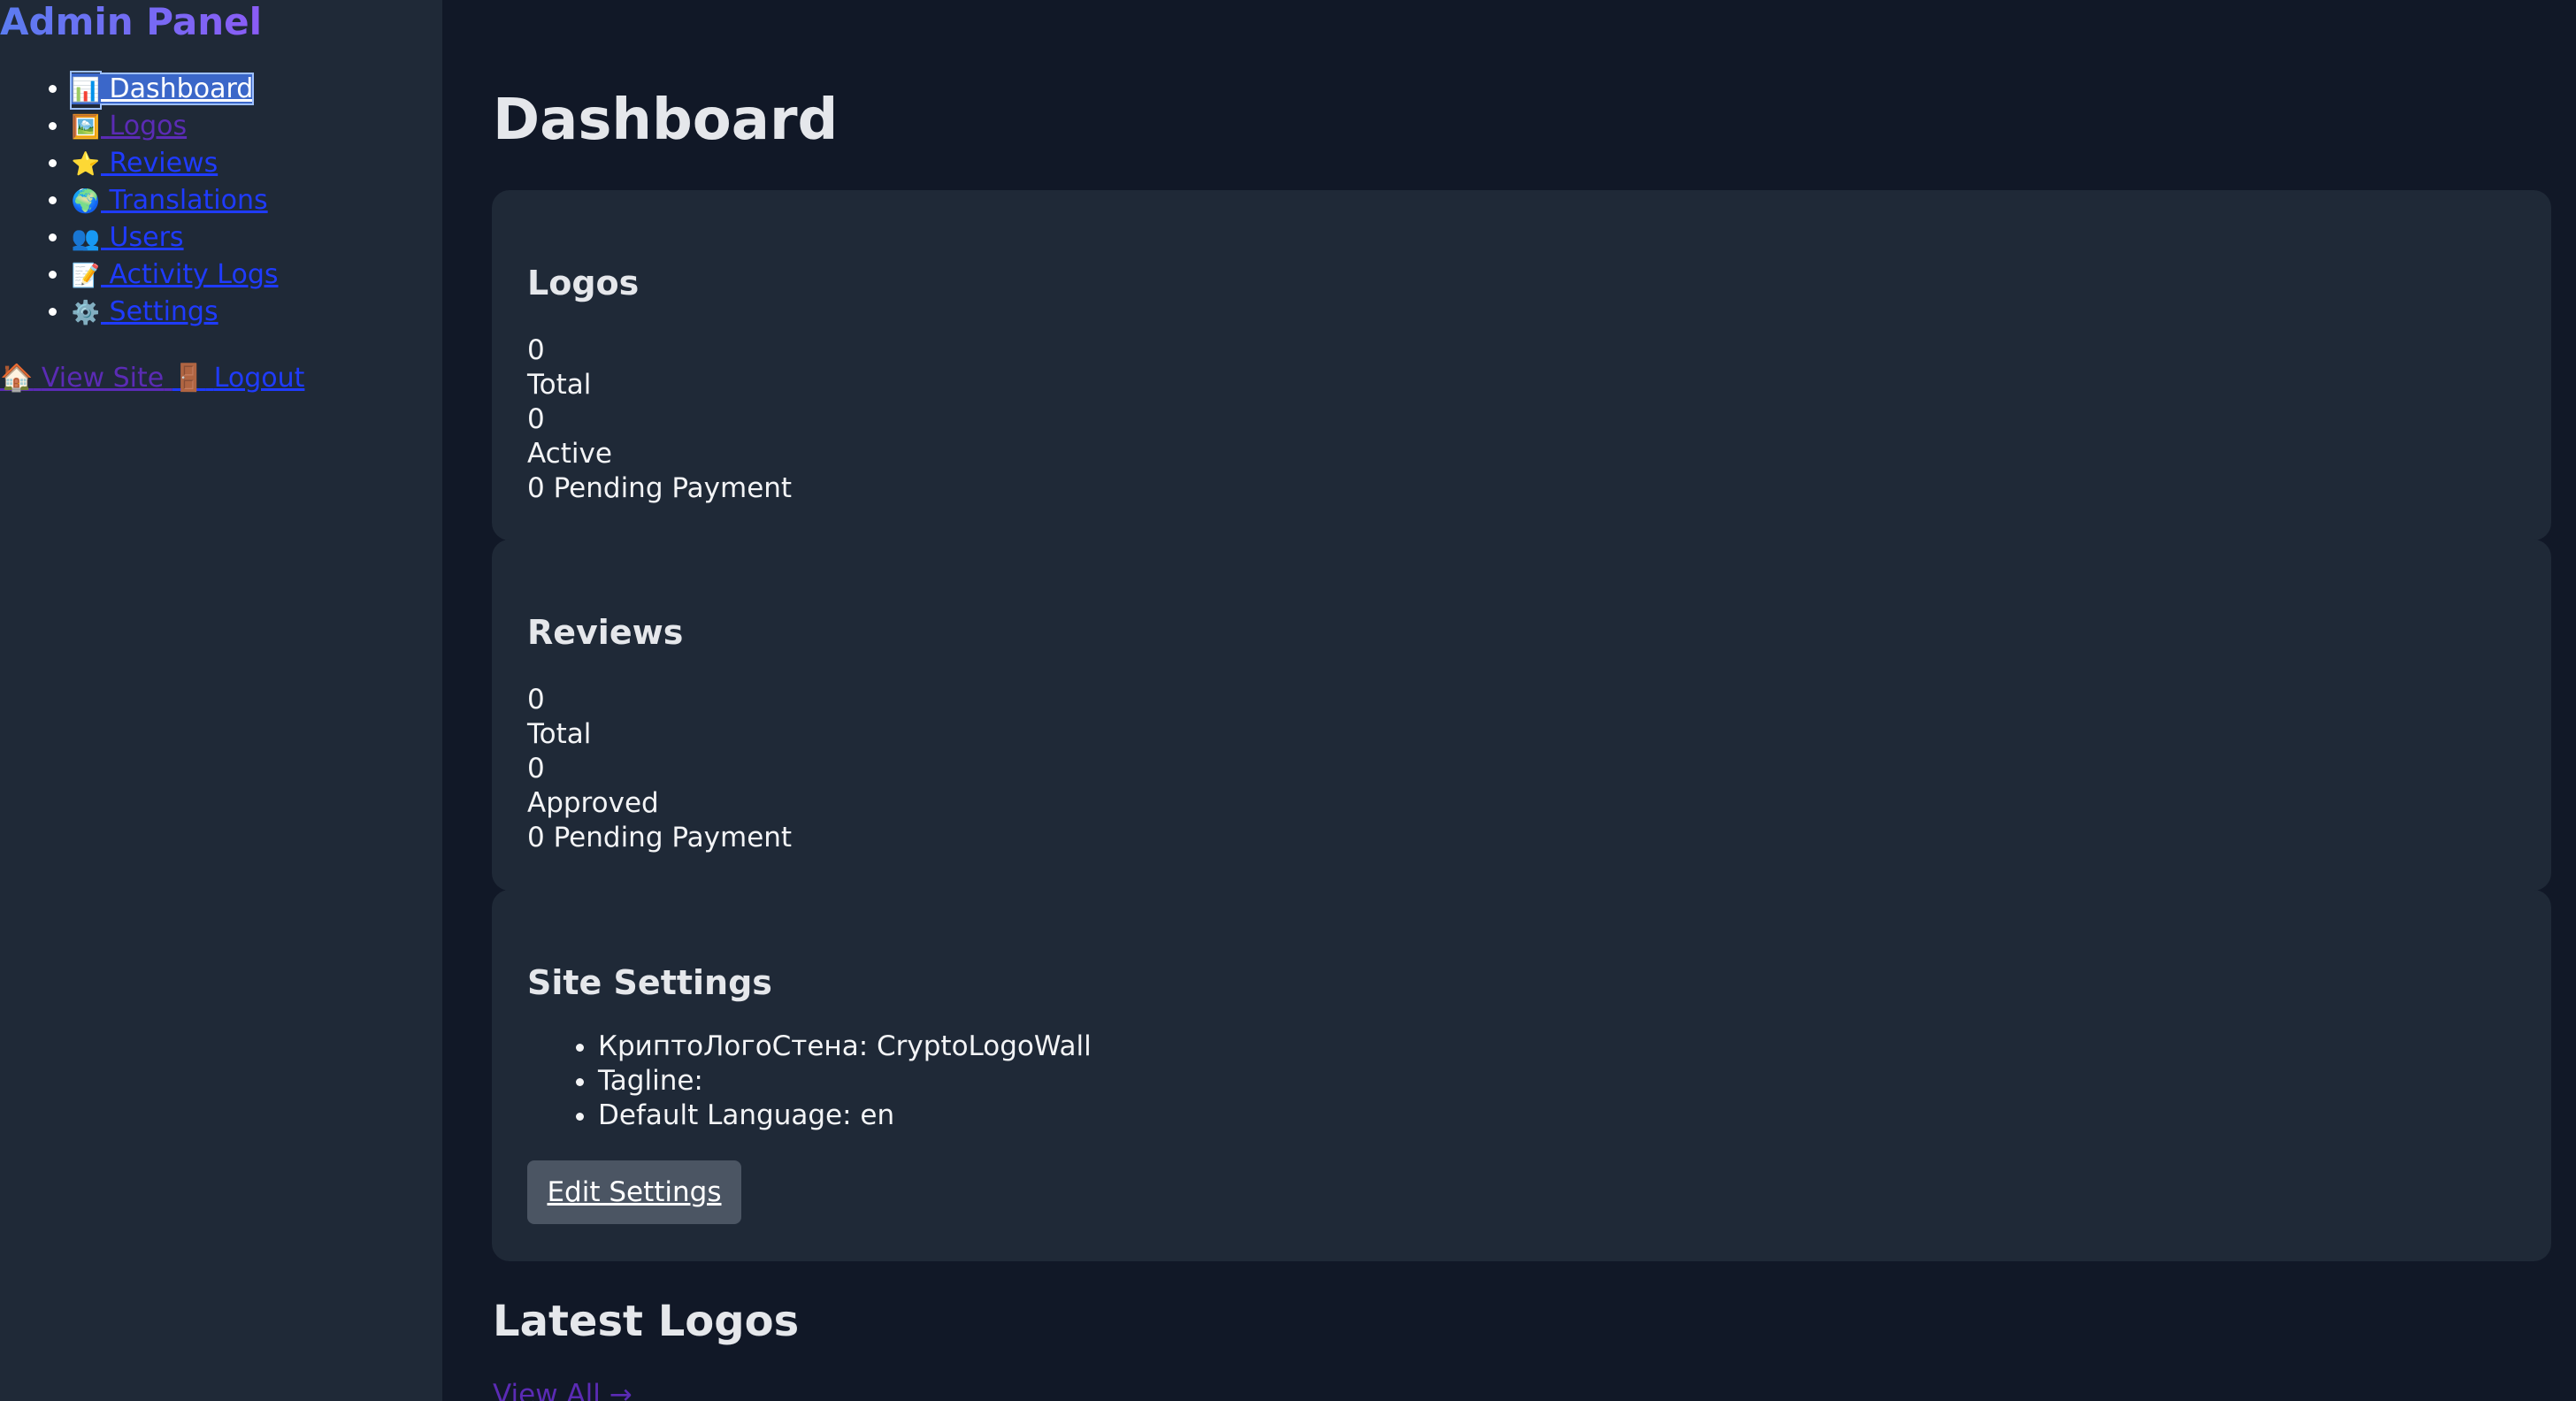 The height and width of the screenshot is (1401, 2576). Describe the element at coordinates (536, 769) in the screenshot. I see `reviews-approved-value: 0` at that location.